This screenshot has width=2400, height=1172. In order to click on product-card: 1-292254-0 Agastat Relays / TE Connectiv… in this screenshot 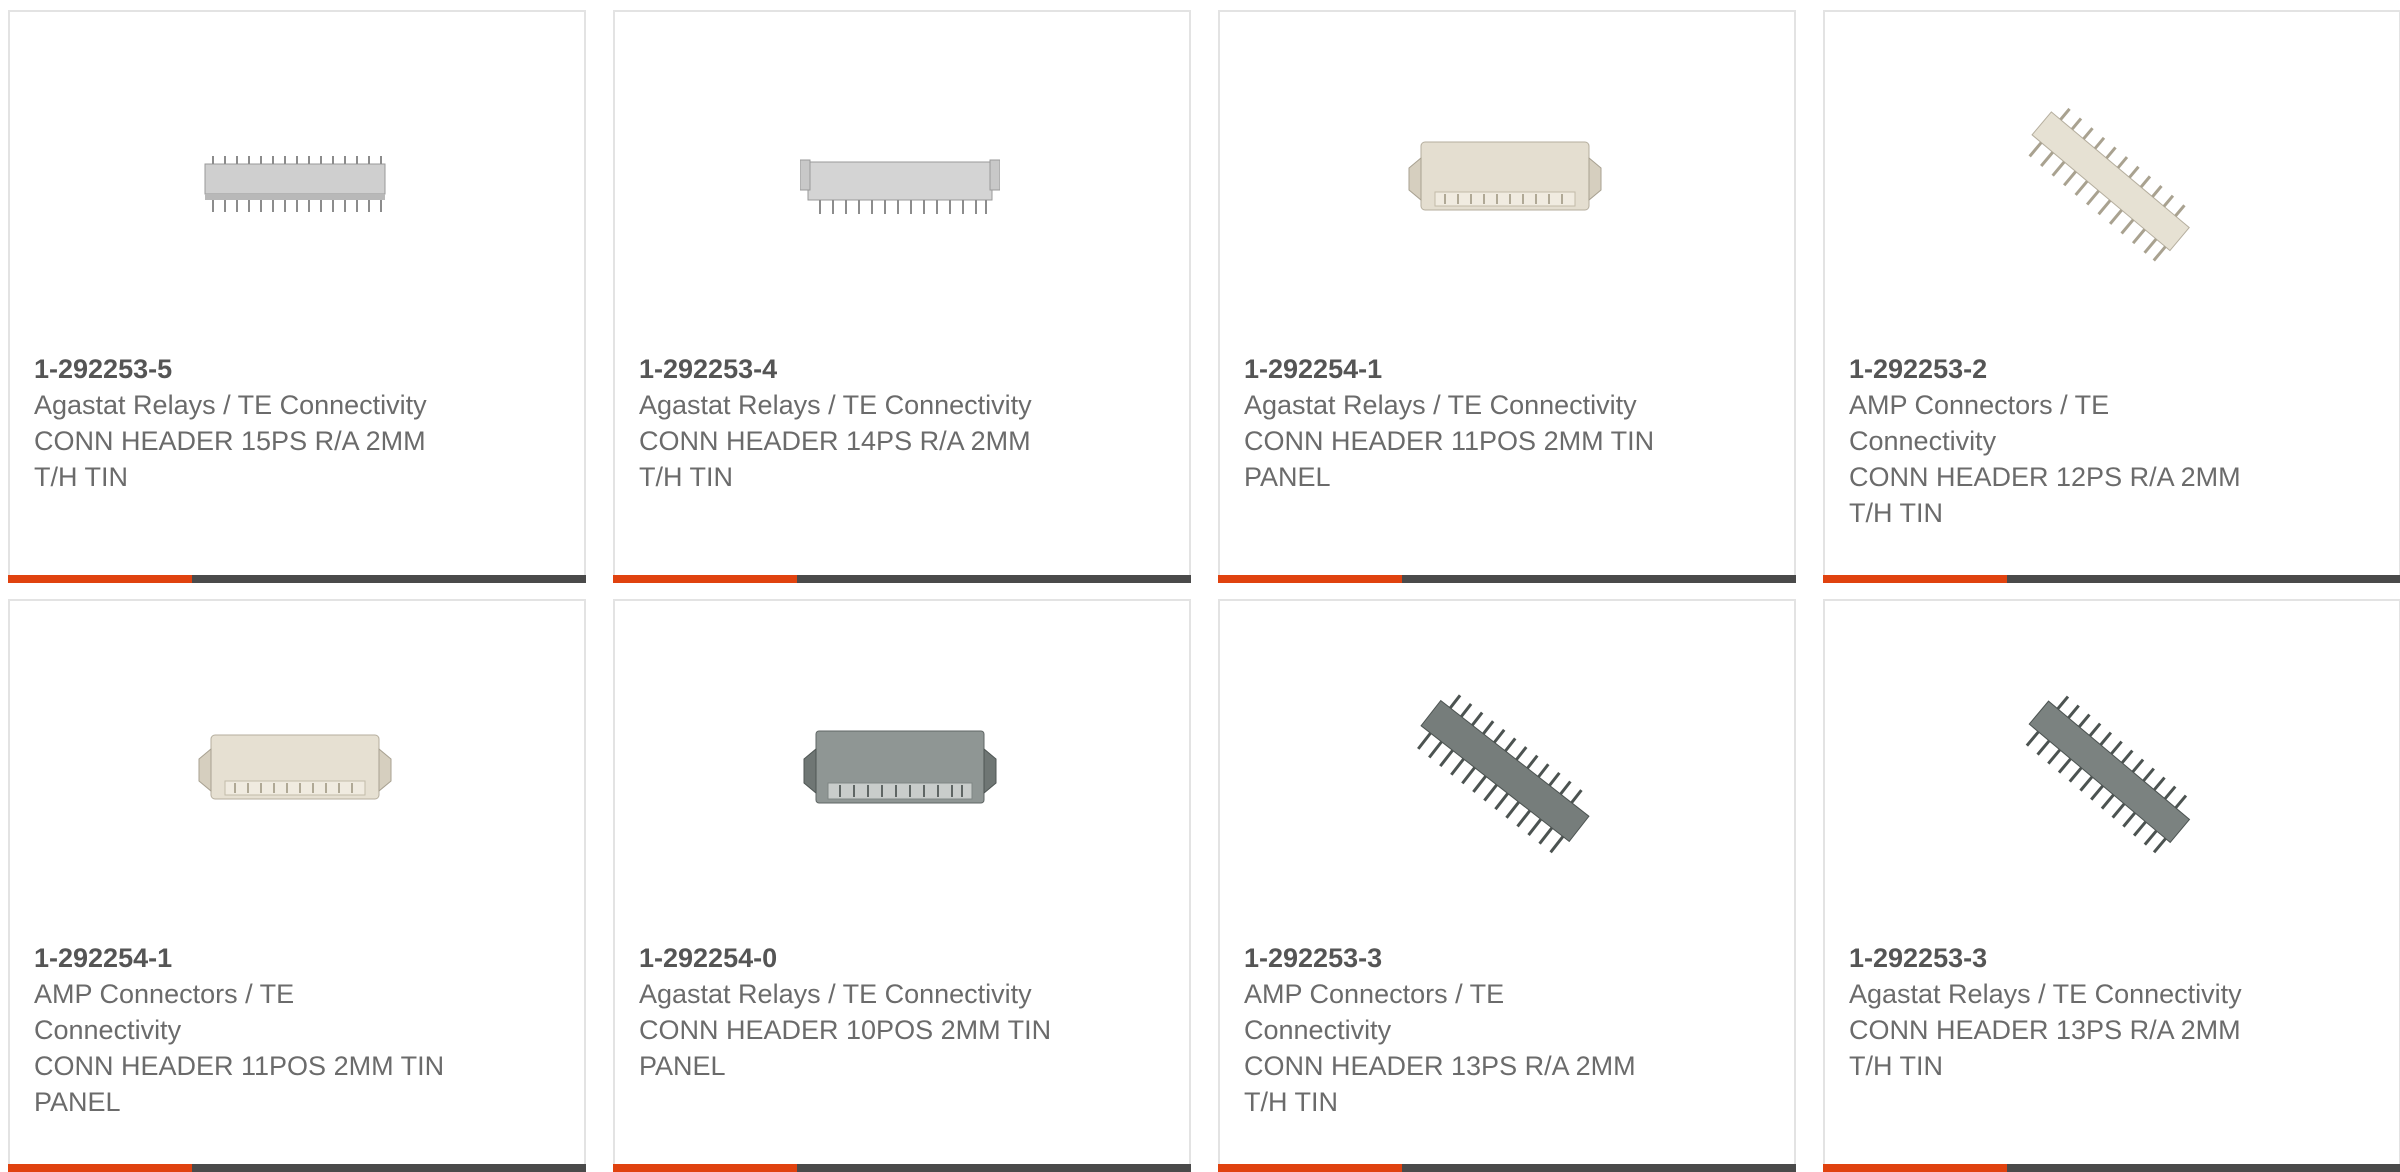, I will do `click(902, 885)`.